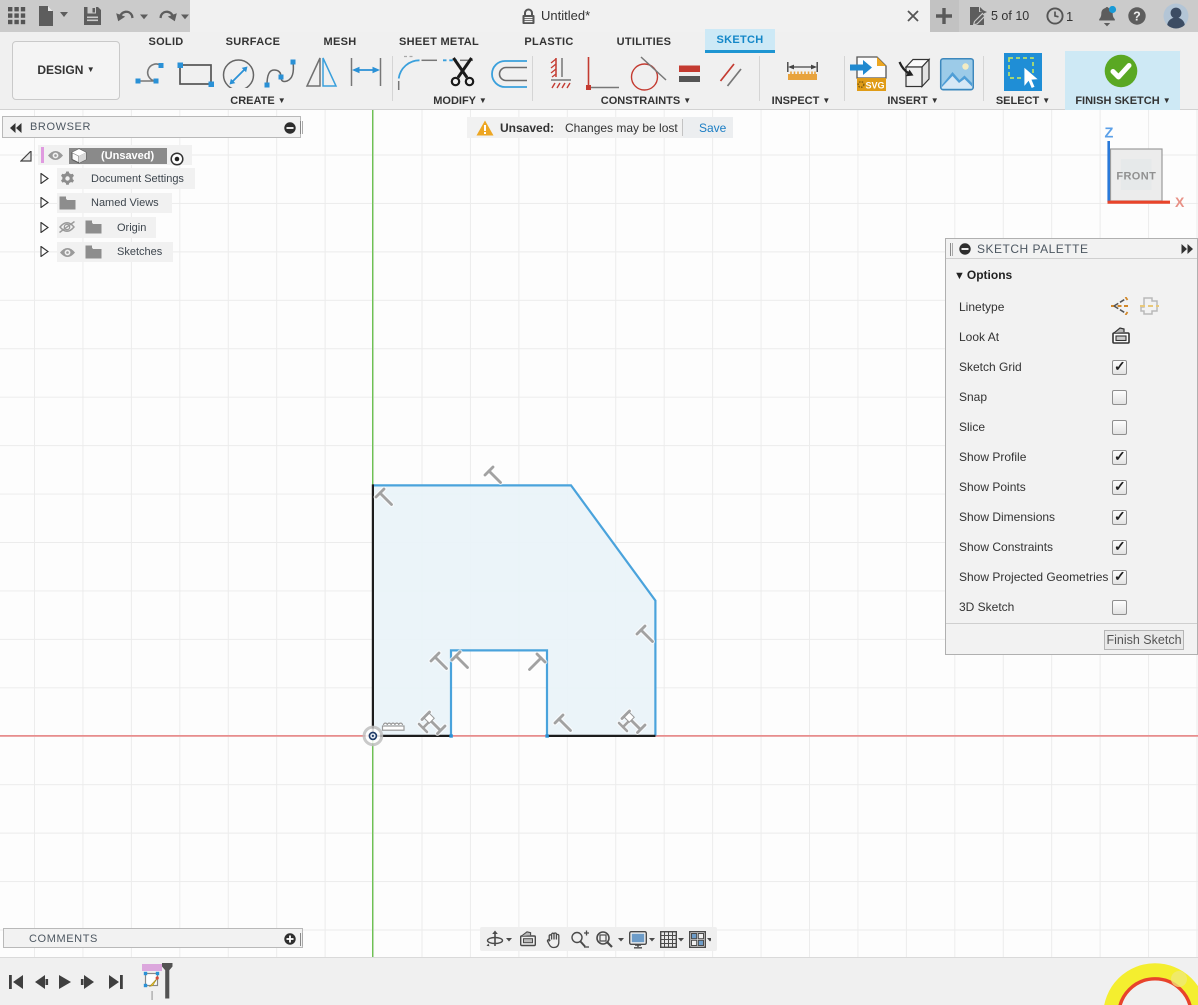 This screenshot has width=1198, height=1005. What do you see at coordinates (1136, 177) in the screenshot?
I see `svg-text: FRONT` at bounding box center [1136, 177].